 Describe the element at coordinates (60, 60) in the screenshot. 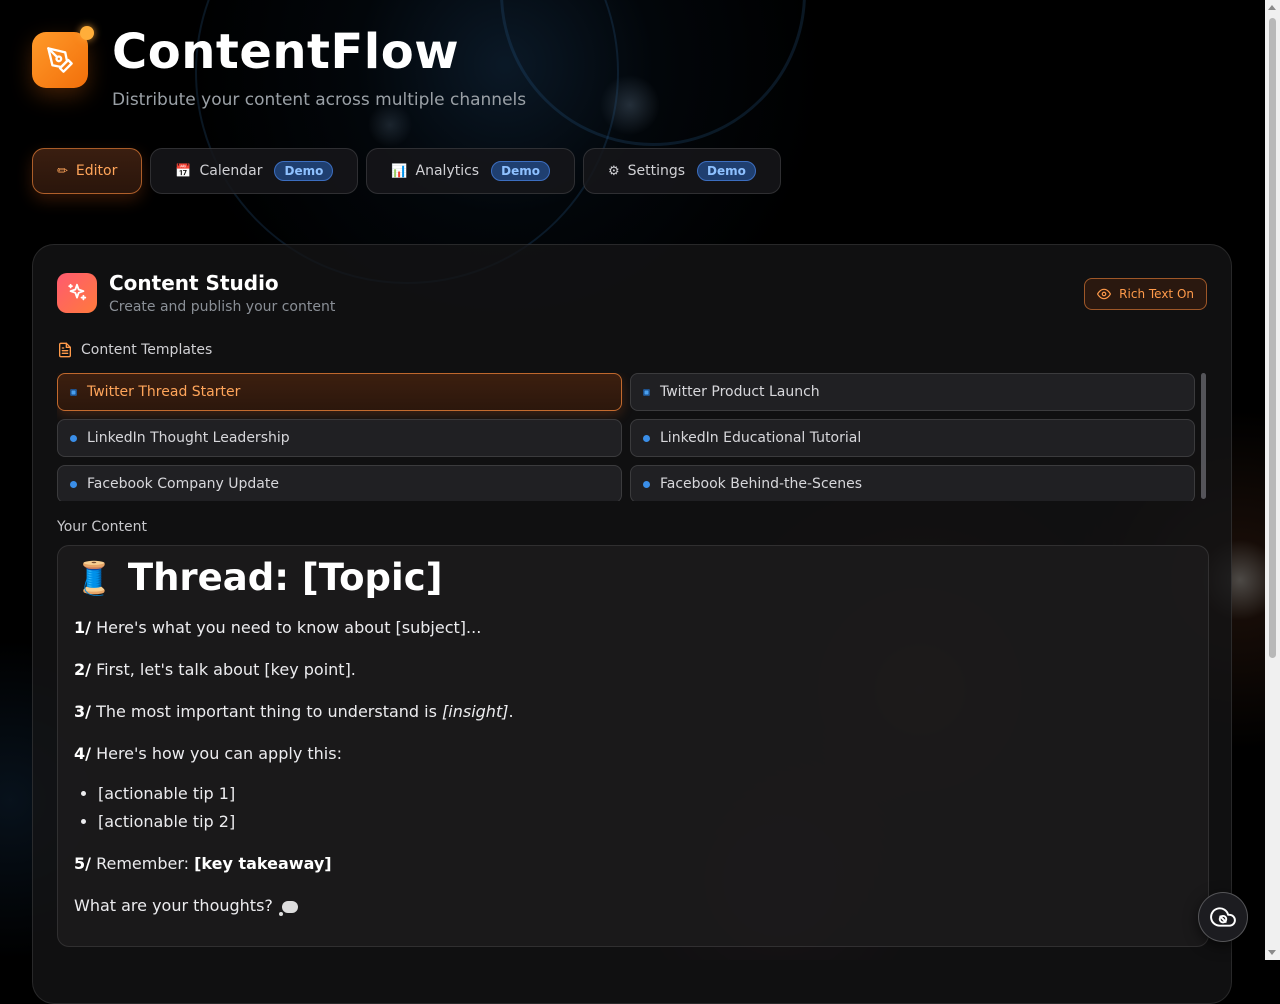

I see `pen-tool-icon` at that location.